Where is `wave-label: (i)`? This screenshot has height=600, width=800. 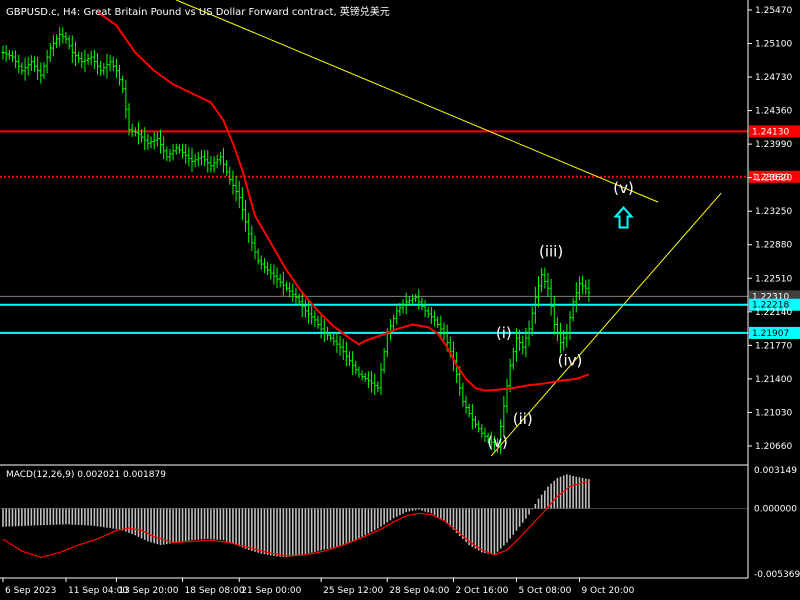 wave-label: (i) is located at coordinates (504, 333).